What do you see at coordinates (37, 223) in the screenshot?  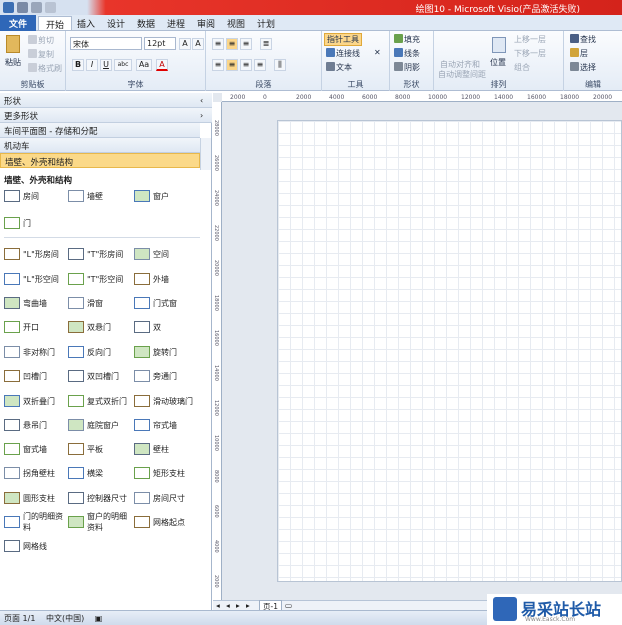 I see `shape-item: 门` at bounding box center [37, 223].